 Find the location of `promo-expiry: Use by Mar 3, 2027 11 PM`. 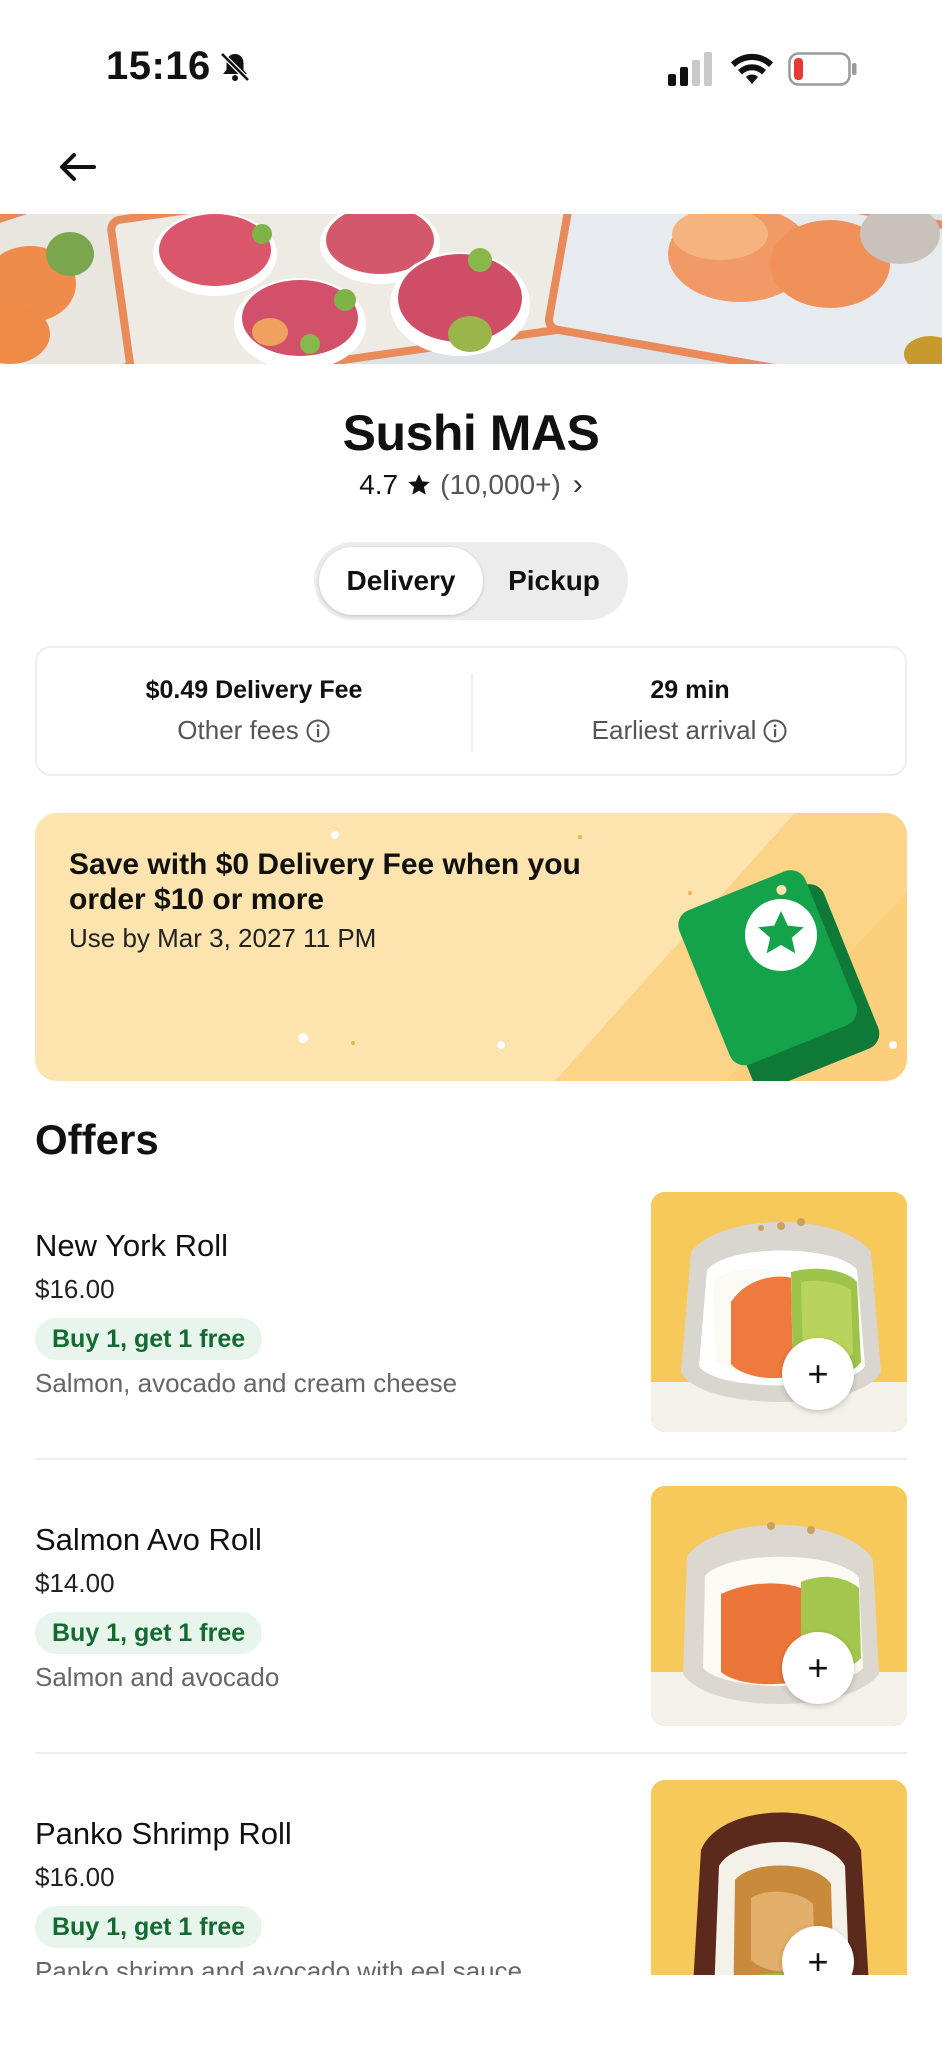

promo-expiry: Use by Mar 3, 2027 11 PM is located at coordinates (223, 938).